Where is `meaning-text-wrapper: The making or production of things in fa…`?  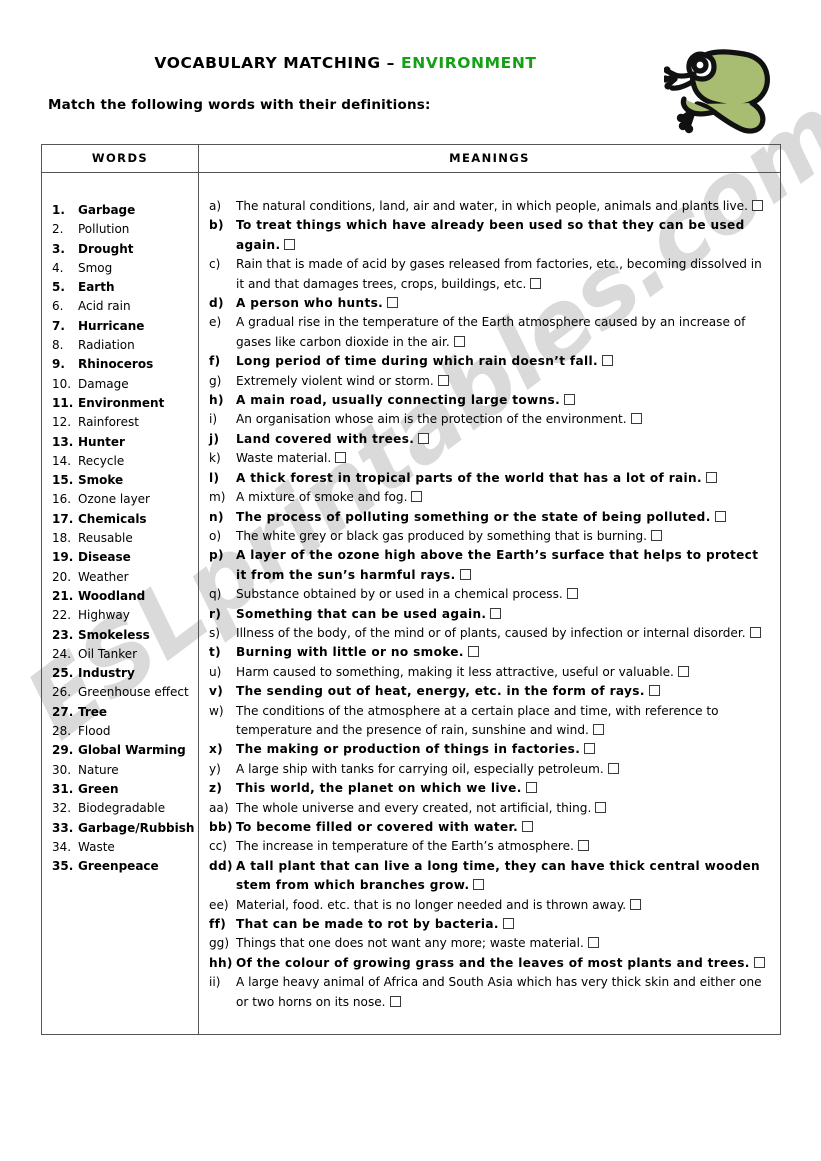 meaning-text-wrapper: The making or production of things in fa… is located at coordinates (503, 749).